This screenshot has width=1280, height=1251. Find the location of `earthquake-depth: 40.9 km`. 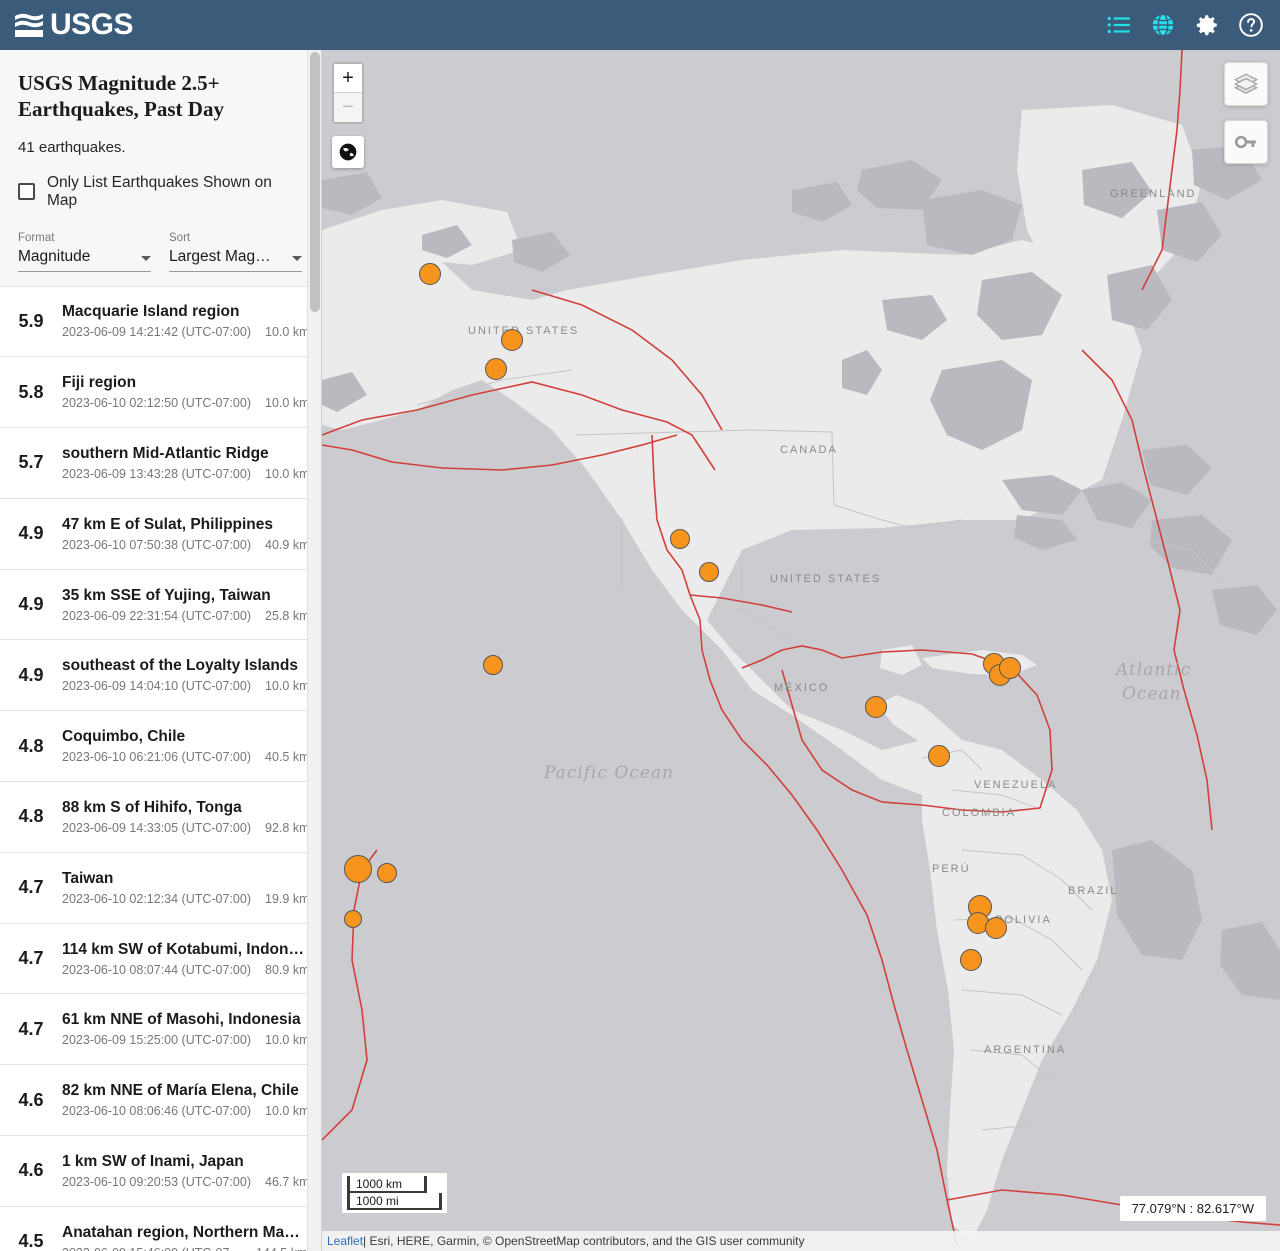

earthquake-depth: 40.9 km is located at coordinates (287, 544).